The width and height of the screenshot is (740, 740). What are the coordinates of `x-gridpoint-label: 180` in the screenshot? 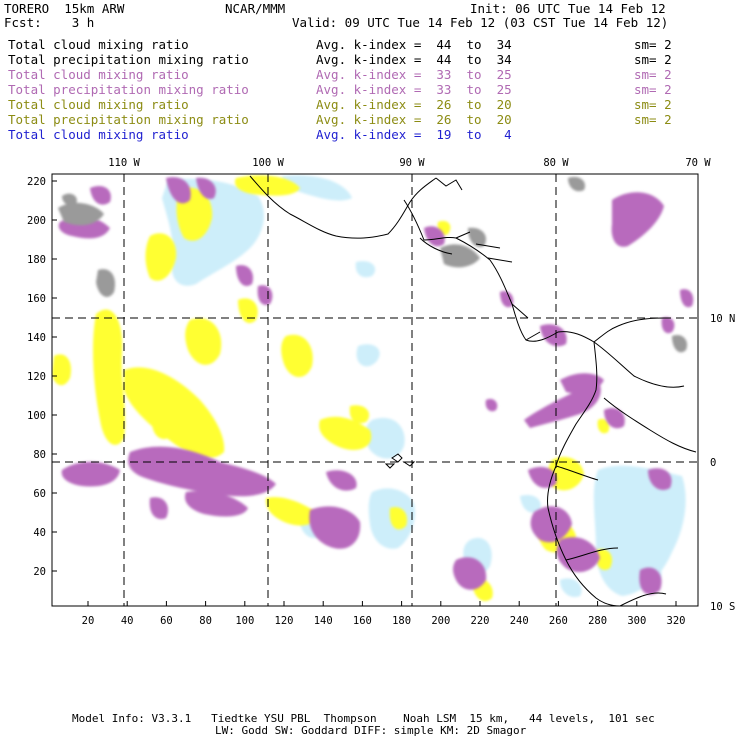 It's located at (401, 621).